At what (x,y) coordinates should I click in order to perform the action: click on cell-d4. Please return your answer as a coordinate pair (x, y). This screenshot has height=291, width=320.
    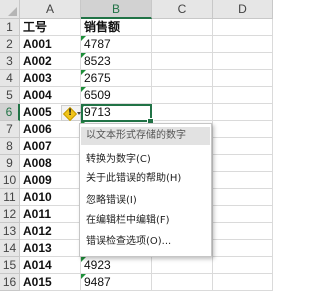
    Looking at the image, I should click on (243, 78).